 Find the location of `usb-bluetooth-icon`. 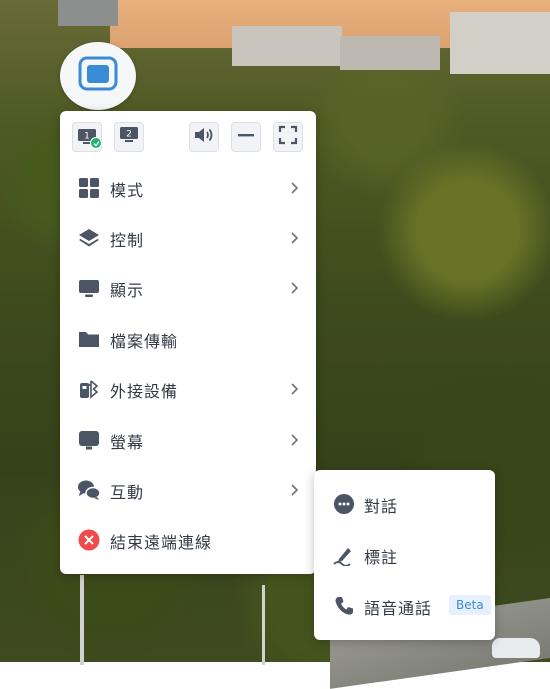

usb-bluetooth-icon is located at coordinates (89, 389).